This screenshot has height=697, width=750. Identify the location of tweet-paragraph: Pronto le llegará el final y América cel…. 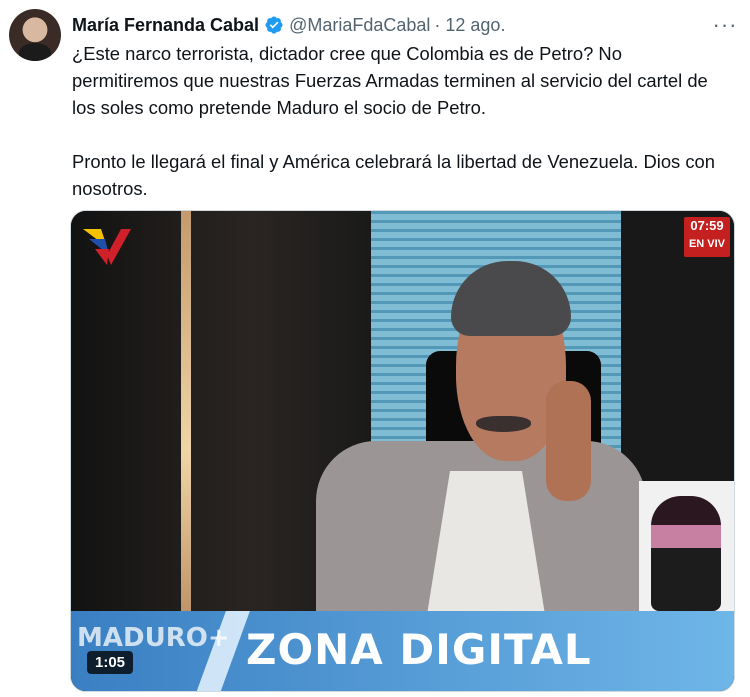
(394, 175).